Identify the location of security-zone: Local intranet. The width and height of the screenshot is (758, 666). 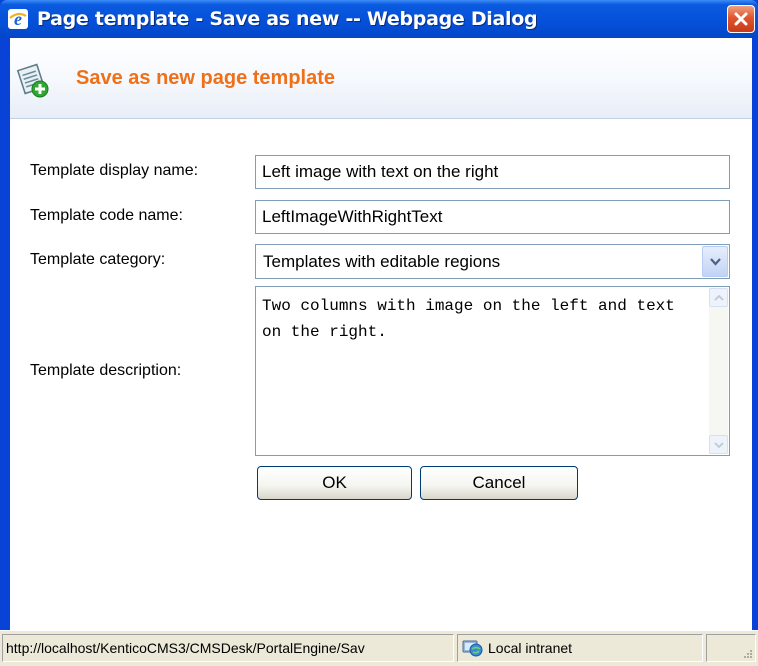
(580, 648).